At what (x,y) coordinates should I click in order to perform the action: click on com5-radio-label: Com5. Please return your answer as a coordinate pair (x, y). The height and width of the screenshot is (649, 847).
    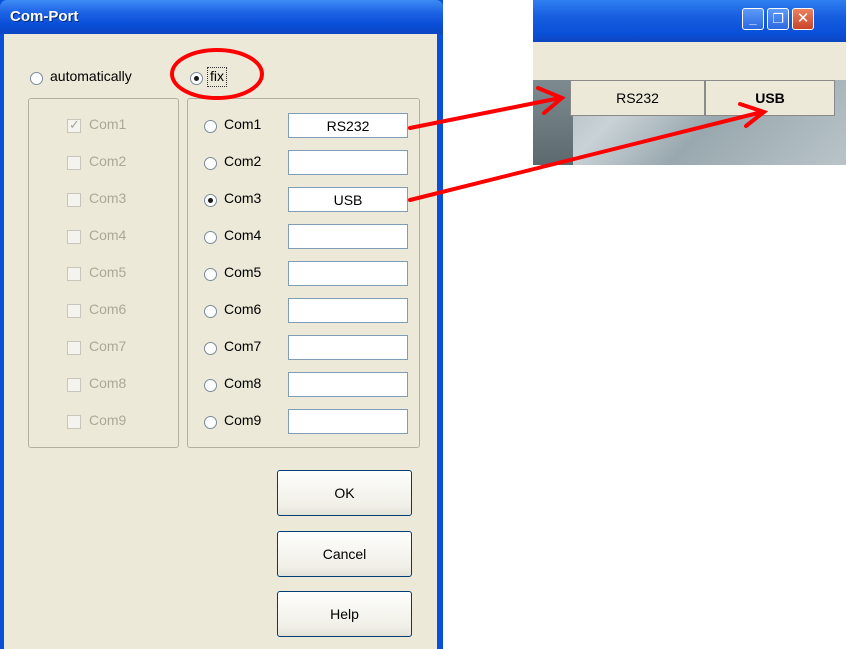
    Looking at the image, I should click on (243, 272).